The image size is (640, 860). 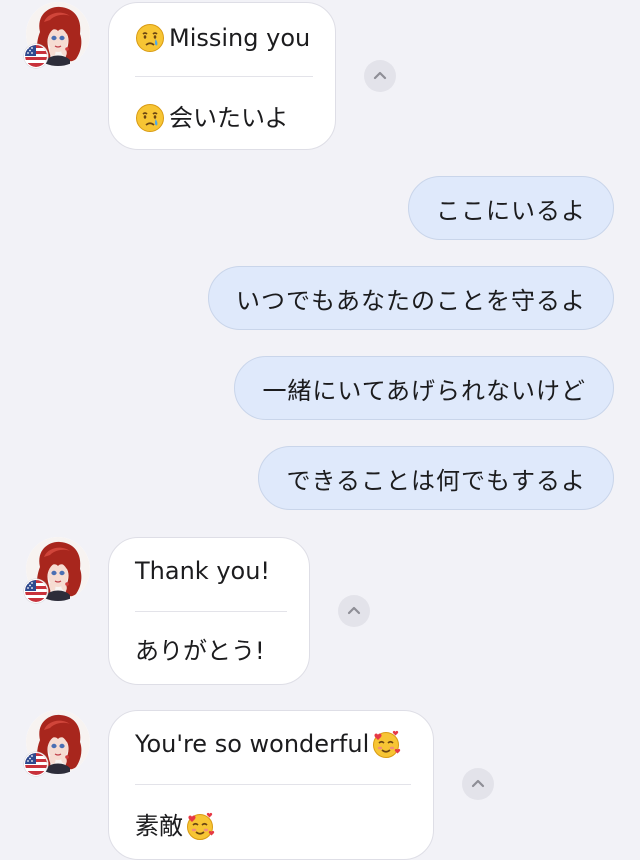 I want to click on outgoing-text: できることは何でもするよ, so click(x=436, y=480).